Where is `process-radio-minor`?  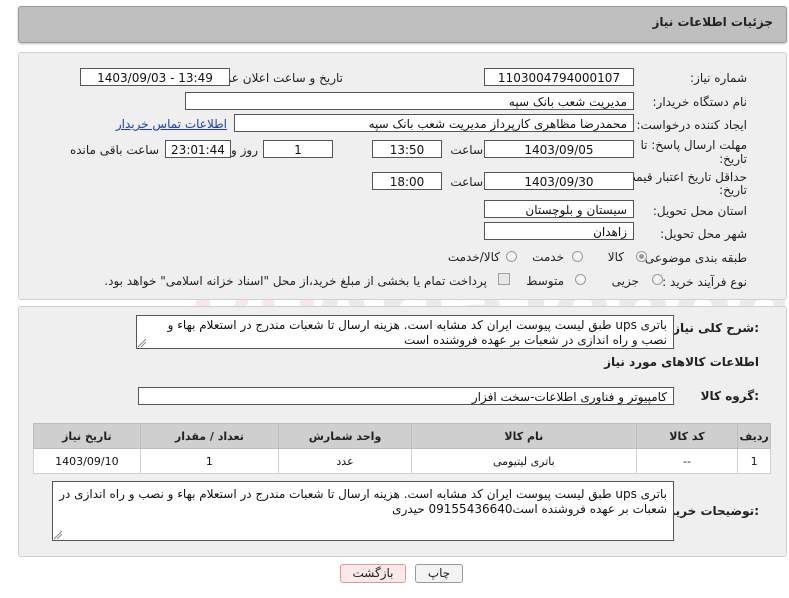
process-radio-minor is located at coordinates (657, 279).